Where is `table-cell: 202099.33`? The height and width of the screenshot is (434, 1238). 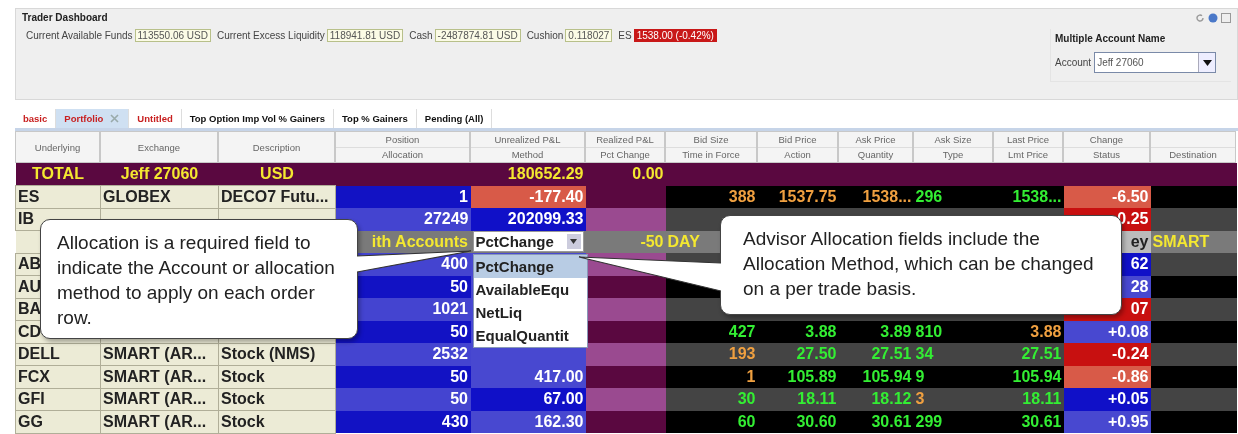 table-cell: 202099.33 is located at coordinates (528, 219).